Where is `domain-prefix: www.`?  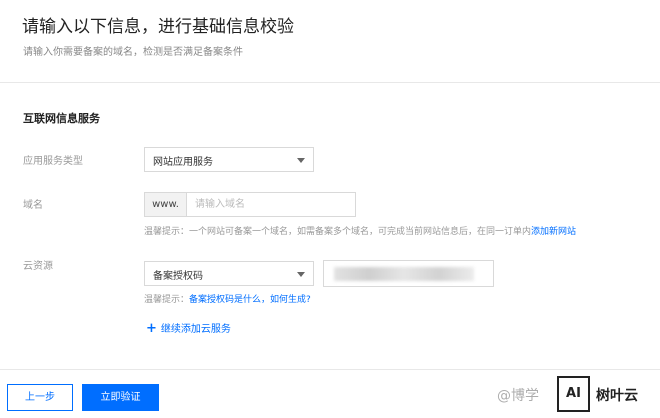
domain-prefix: www. is located at coordinates (165, 204).